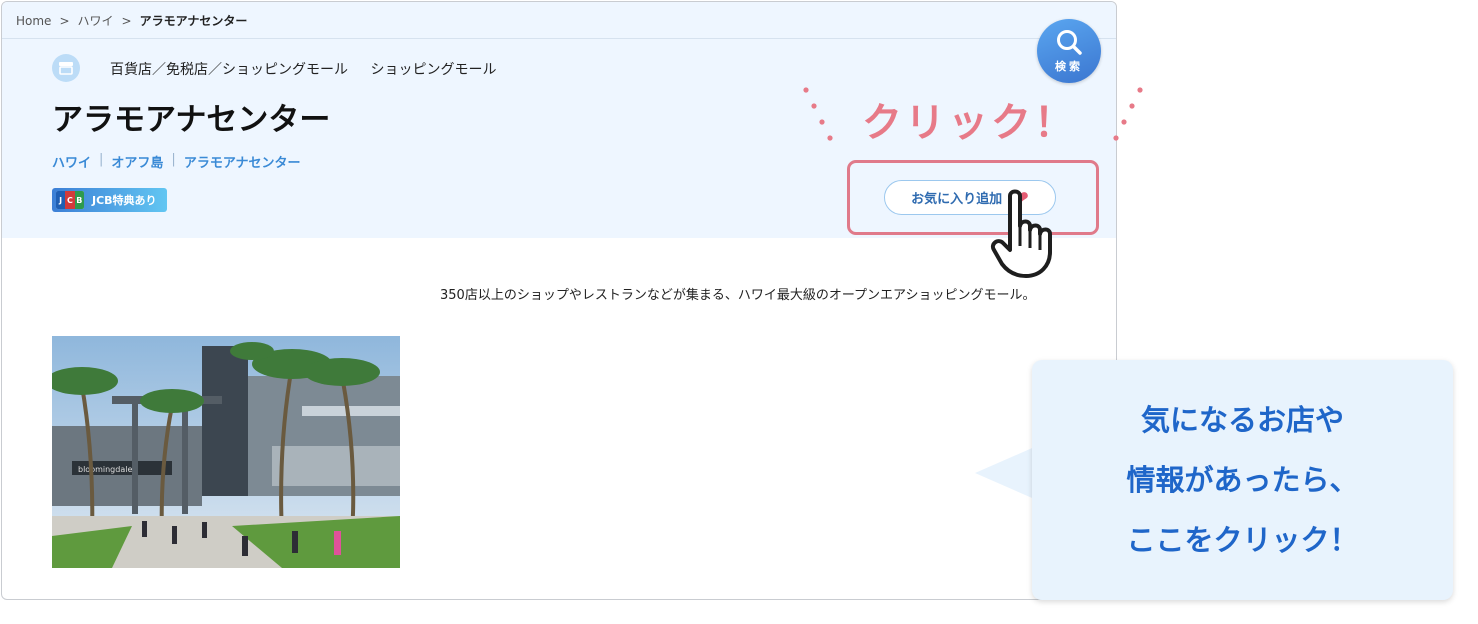 The width and height of the screenshot is (1478, 624). I want to click on emphasis-dots-left, so click(818, 114).